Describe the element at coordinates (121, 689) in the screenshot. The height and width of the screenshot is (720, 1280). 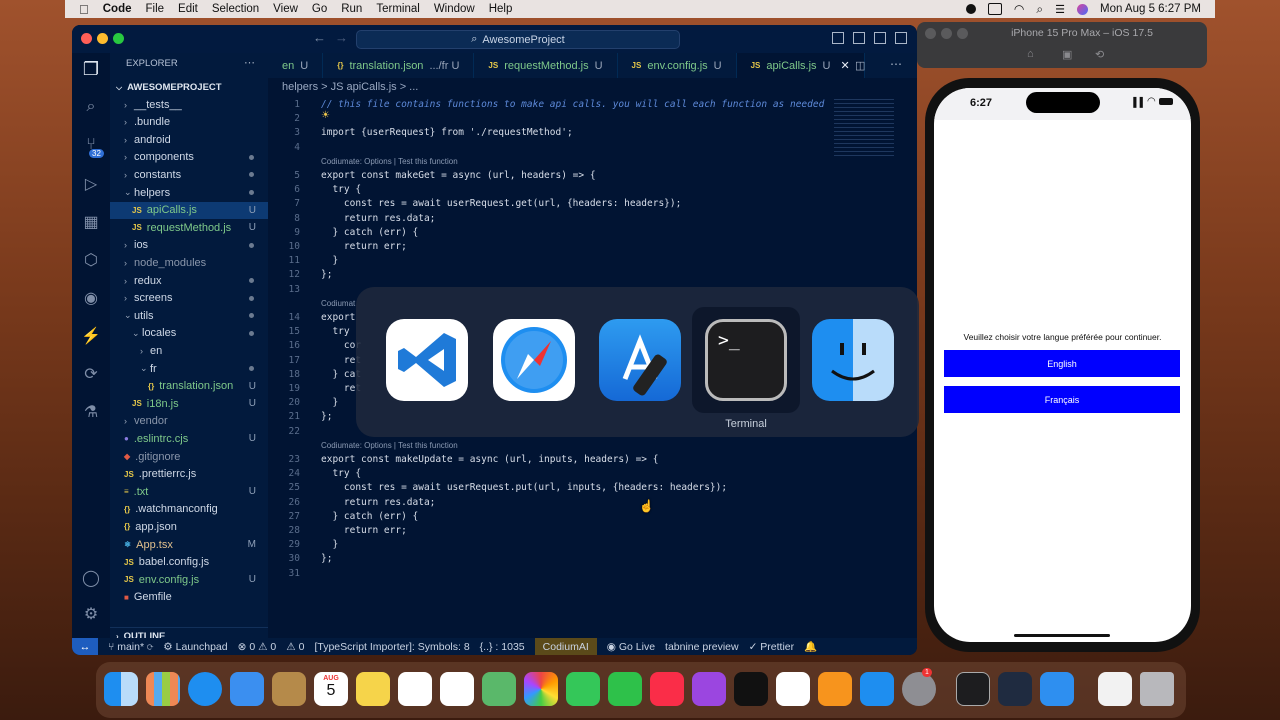
I see `finder-icon` at that location.